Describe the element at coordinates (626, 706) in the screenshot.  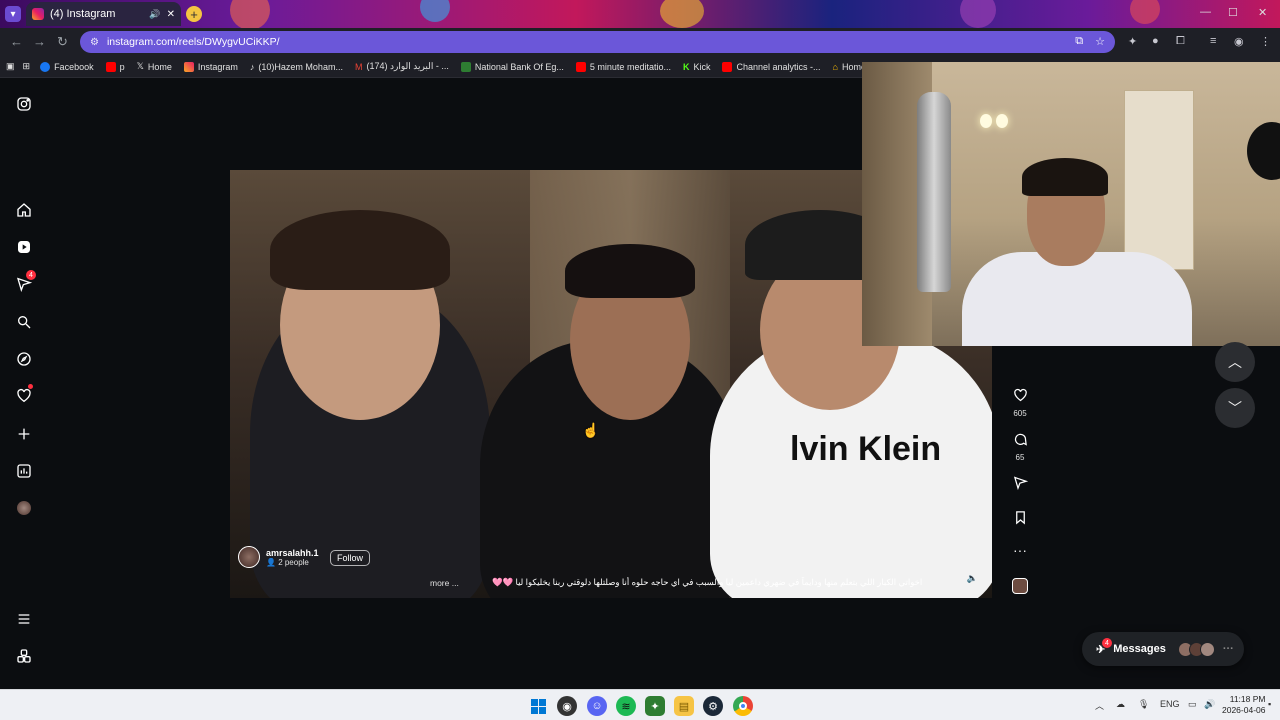
I see `spotify-icon: ≋` at that location.